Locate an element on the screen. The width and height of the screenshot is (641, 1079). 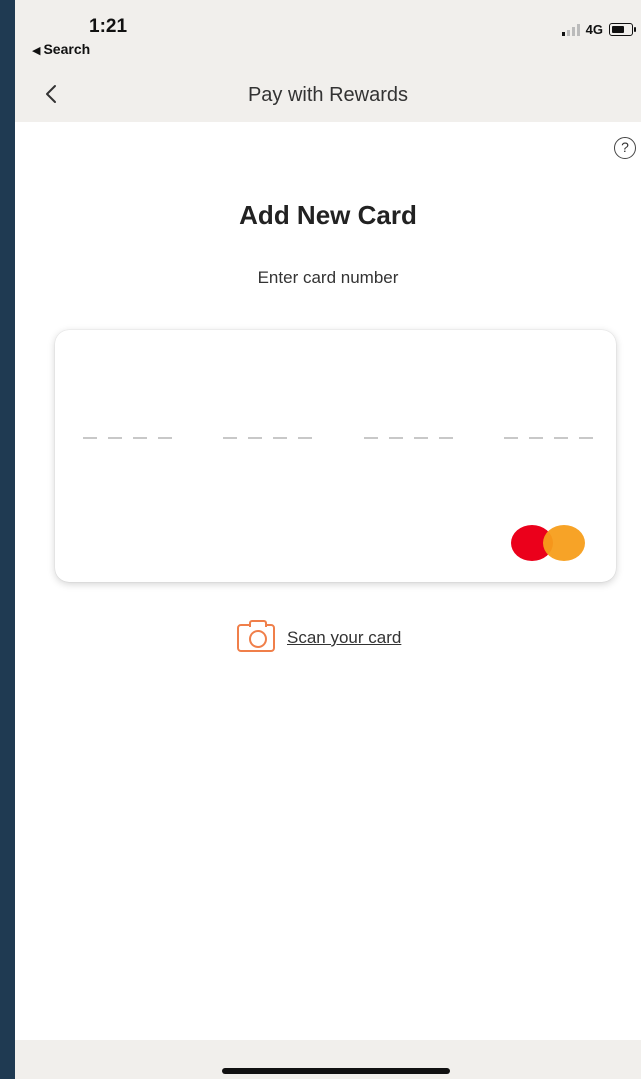
status-back-to-app: ◀ Search is located at coordinates (61, 49).